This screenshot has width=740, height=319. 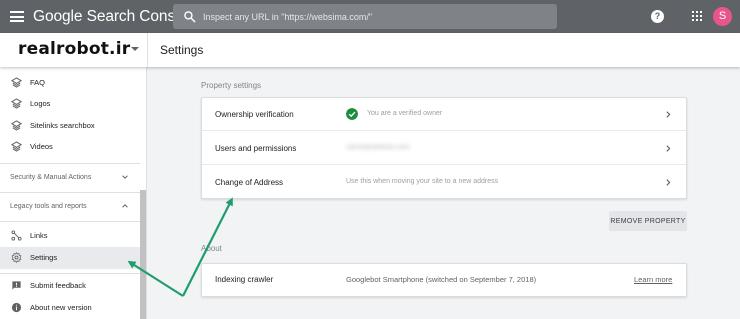 I want to click on gear-icon, so click(x=16, y=257).